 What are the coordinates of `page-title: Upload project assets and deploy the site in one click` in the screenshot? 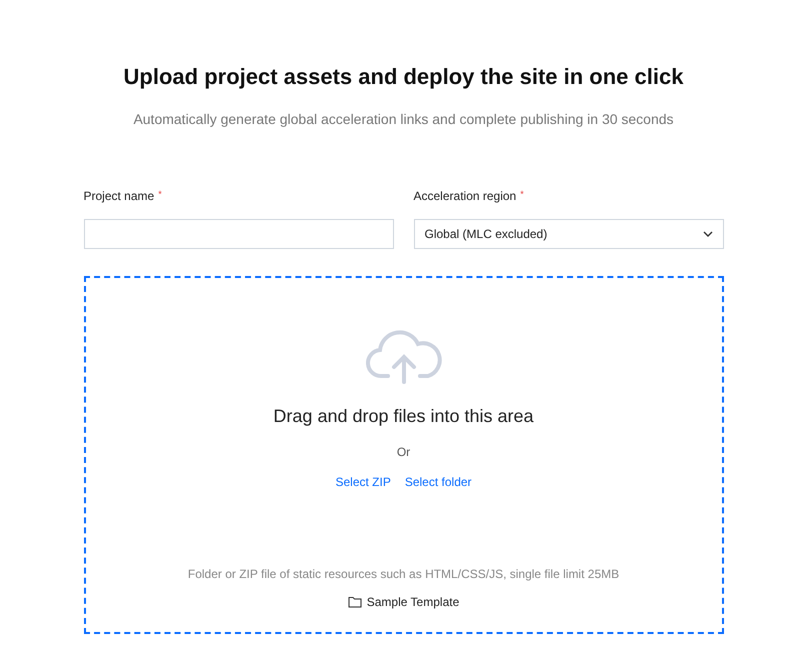 It's located at (404, 77).